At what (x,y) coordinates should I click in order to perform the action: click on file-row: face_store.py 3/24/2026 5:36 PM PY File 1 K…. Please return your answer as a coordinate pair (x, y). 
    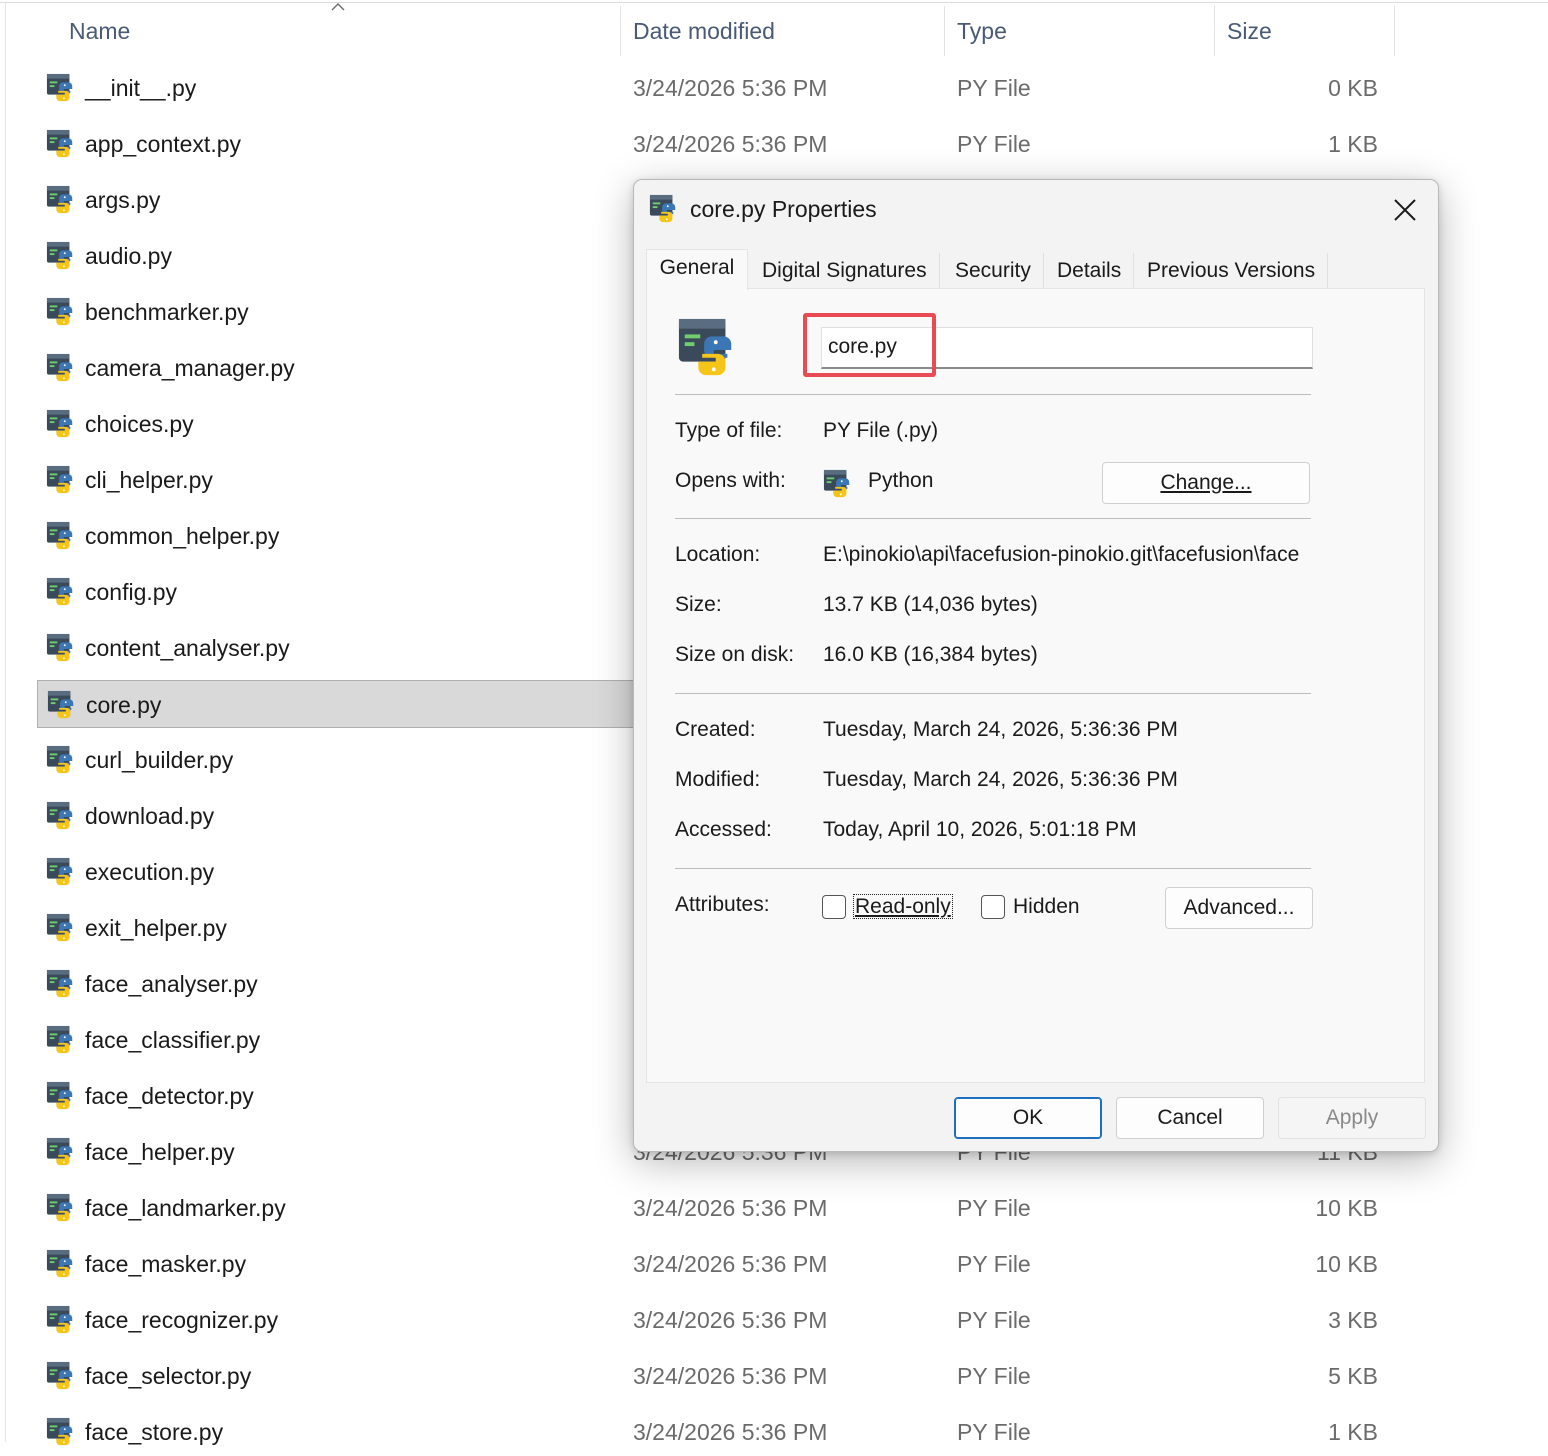
    Looking at the image, I should click on (734, 1432).